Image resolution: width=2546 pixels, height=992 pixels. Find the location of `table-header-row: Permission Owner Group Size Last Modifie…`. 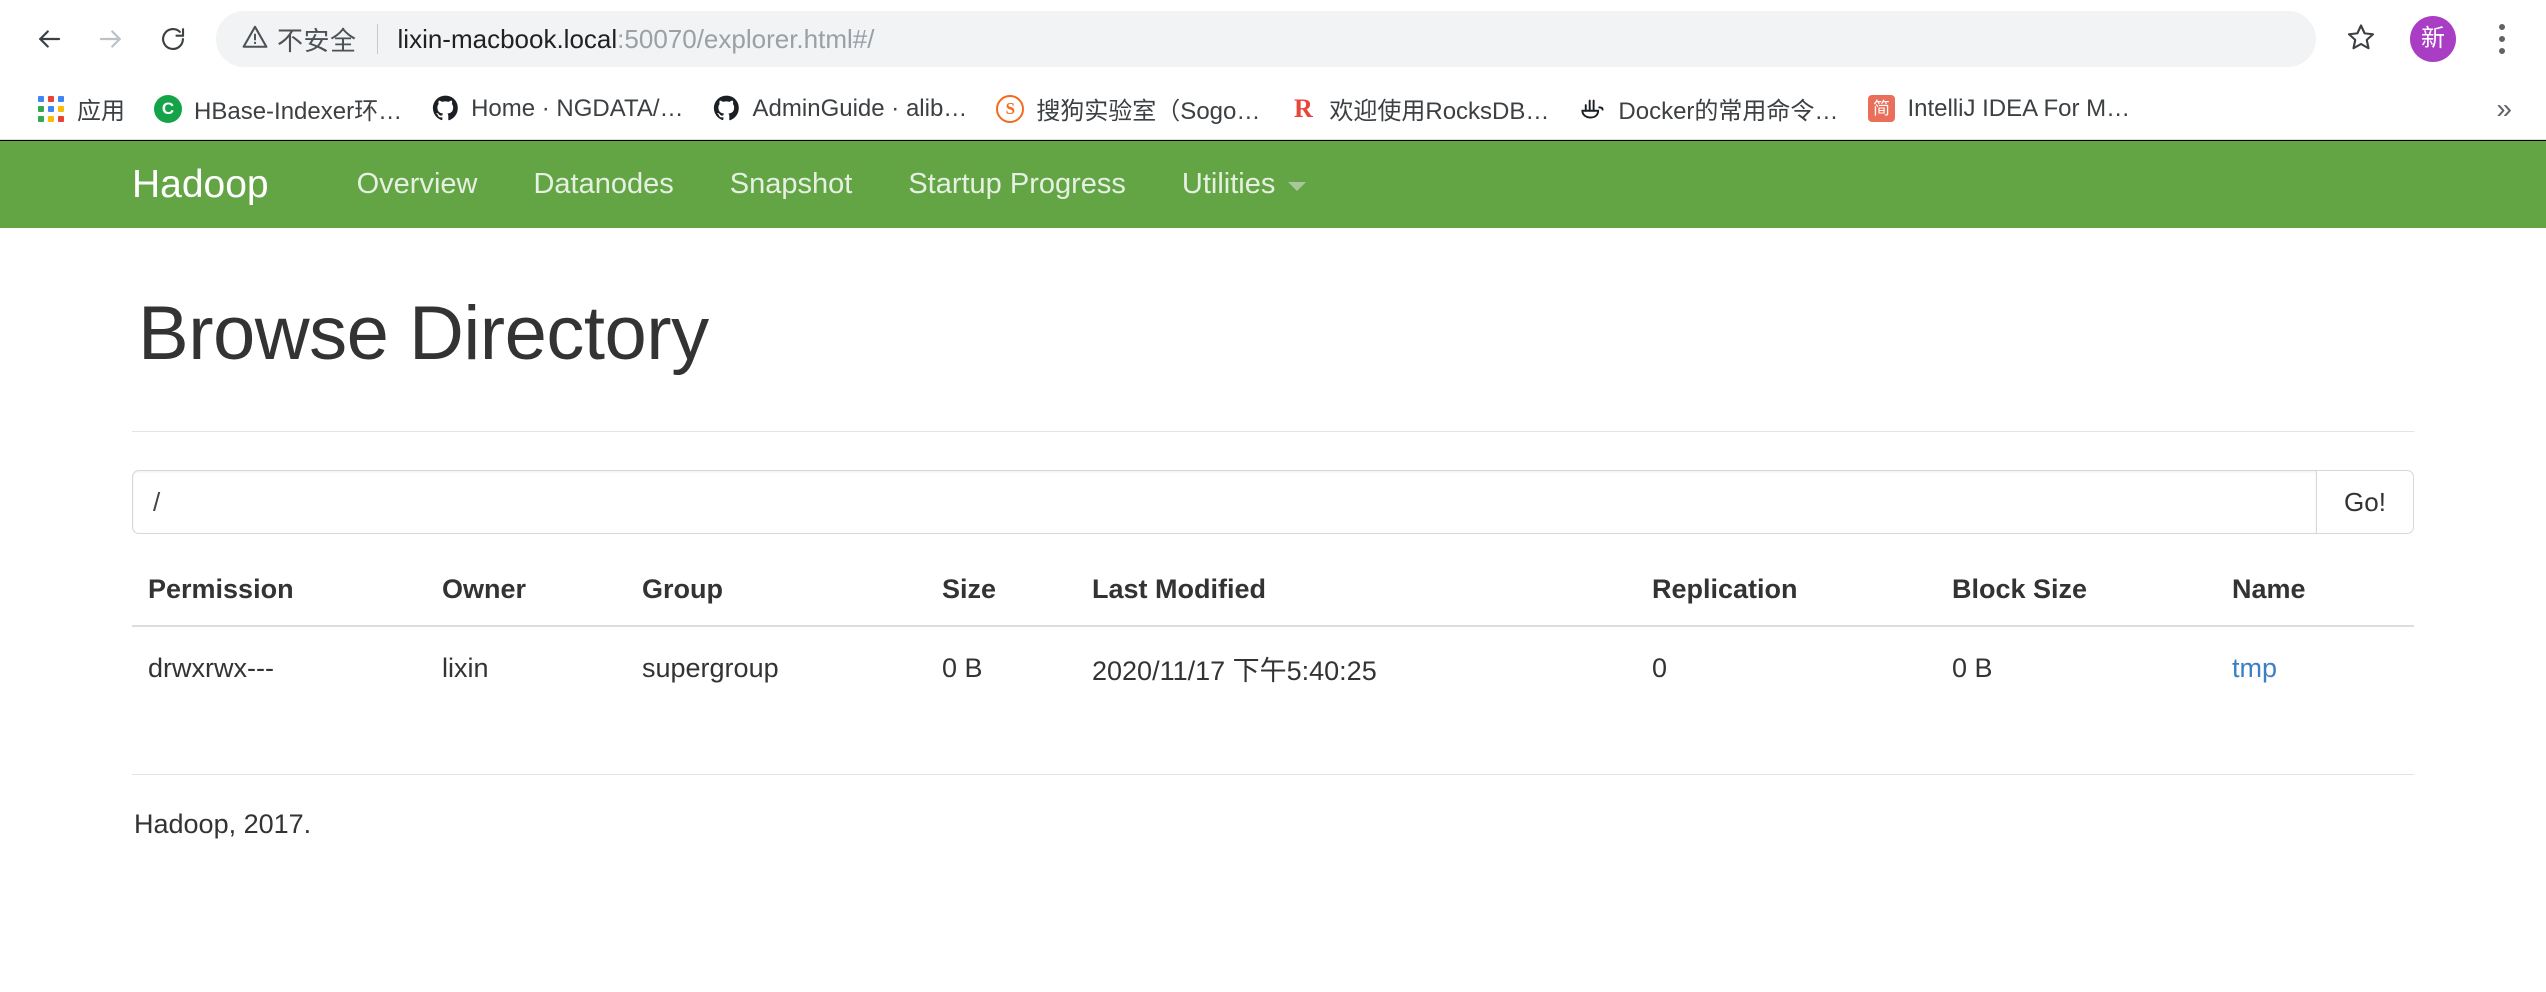

table-header-row: Permission Owner Group Size Last Modifie… is located at coordinates (1273, 597).